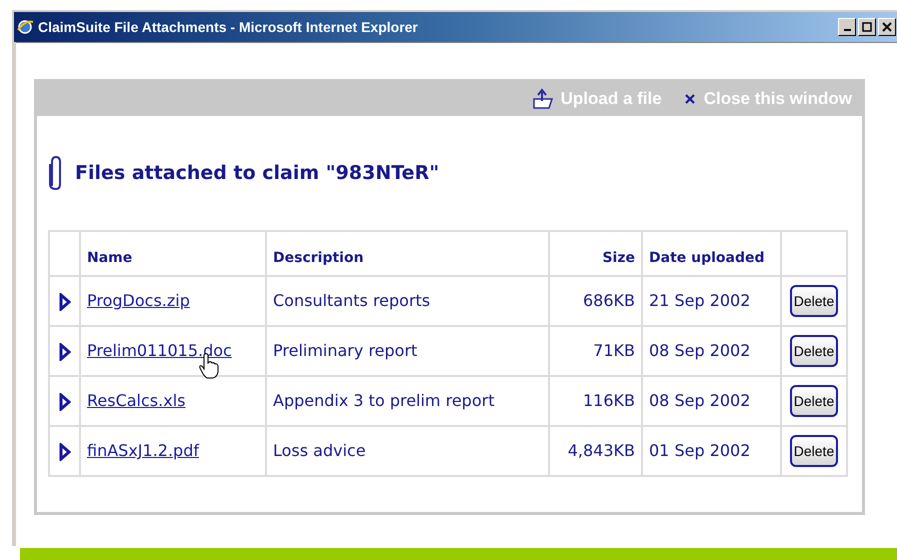 The height and width of the screenshot is (560, 897). I want to click on upload-icon, so click(542, 99).